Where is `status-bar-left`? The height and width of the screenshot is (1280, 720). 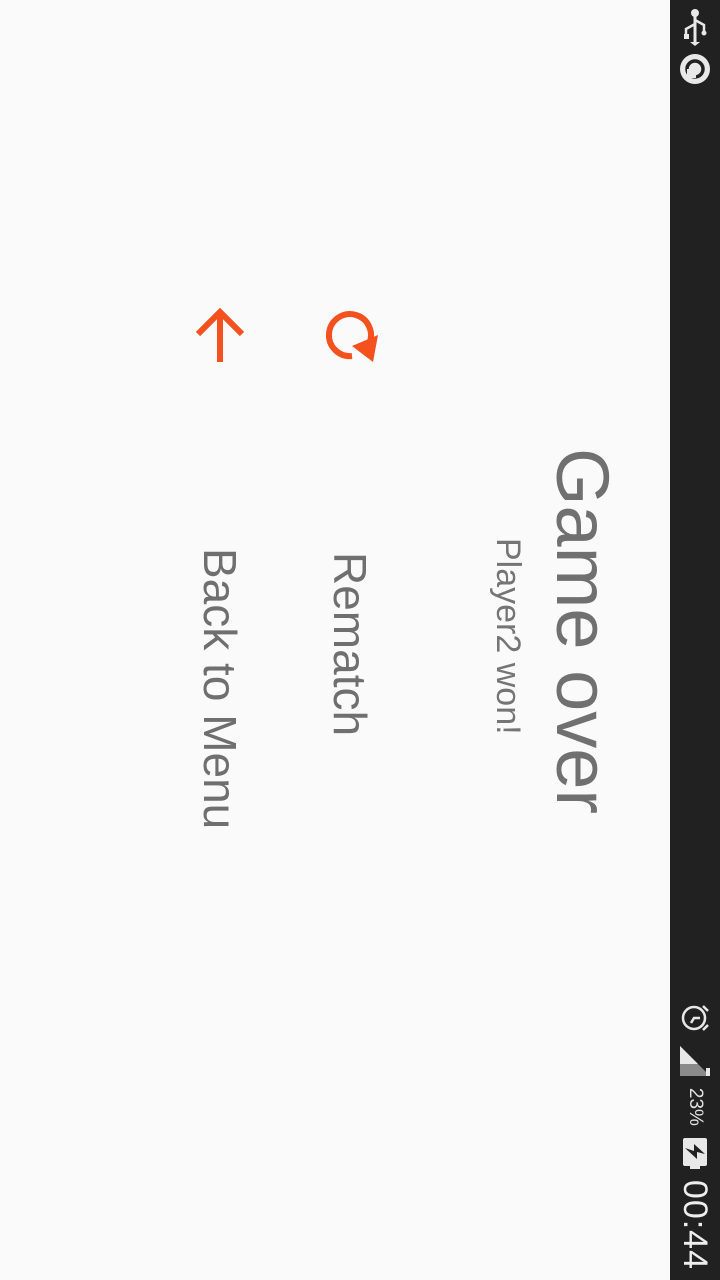
status-bar-left is located at coordinates (695, 47).